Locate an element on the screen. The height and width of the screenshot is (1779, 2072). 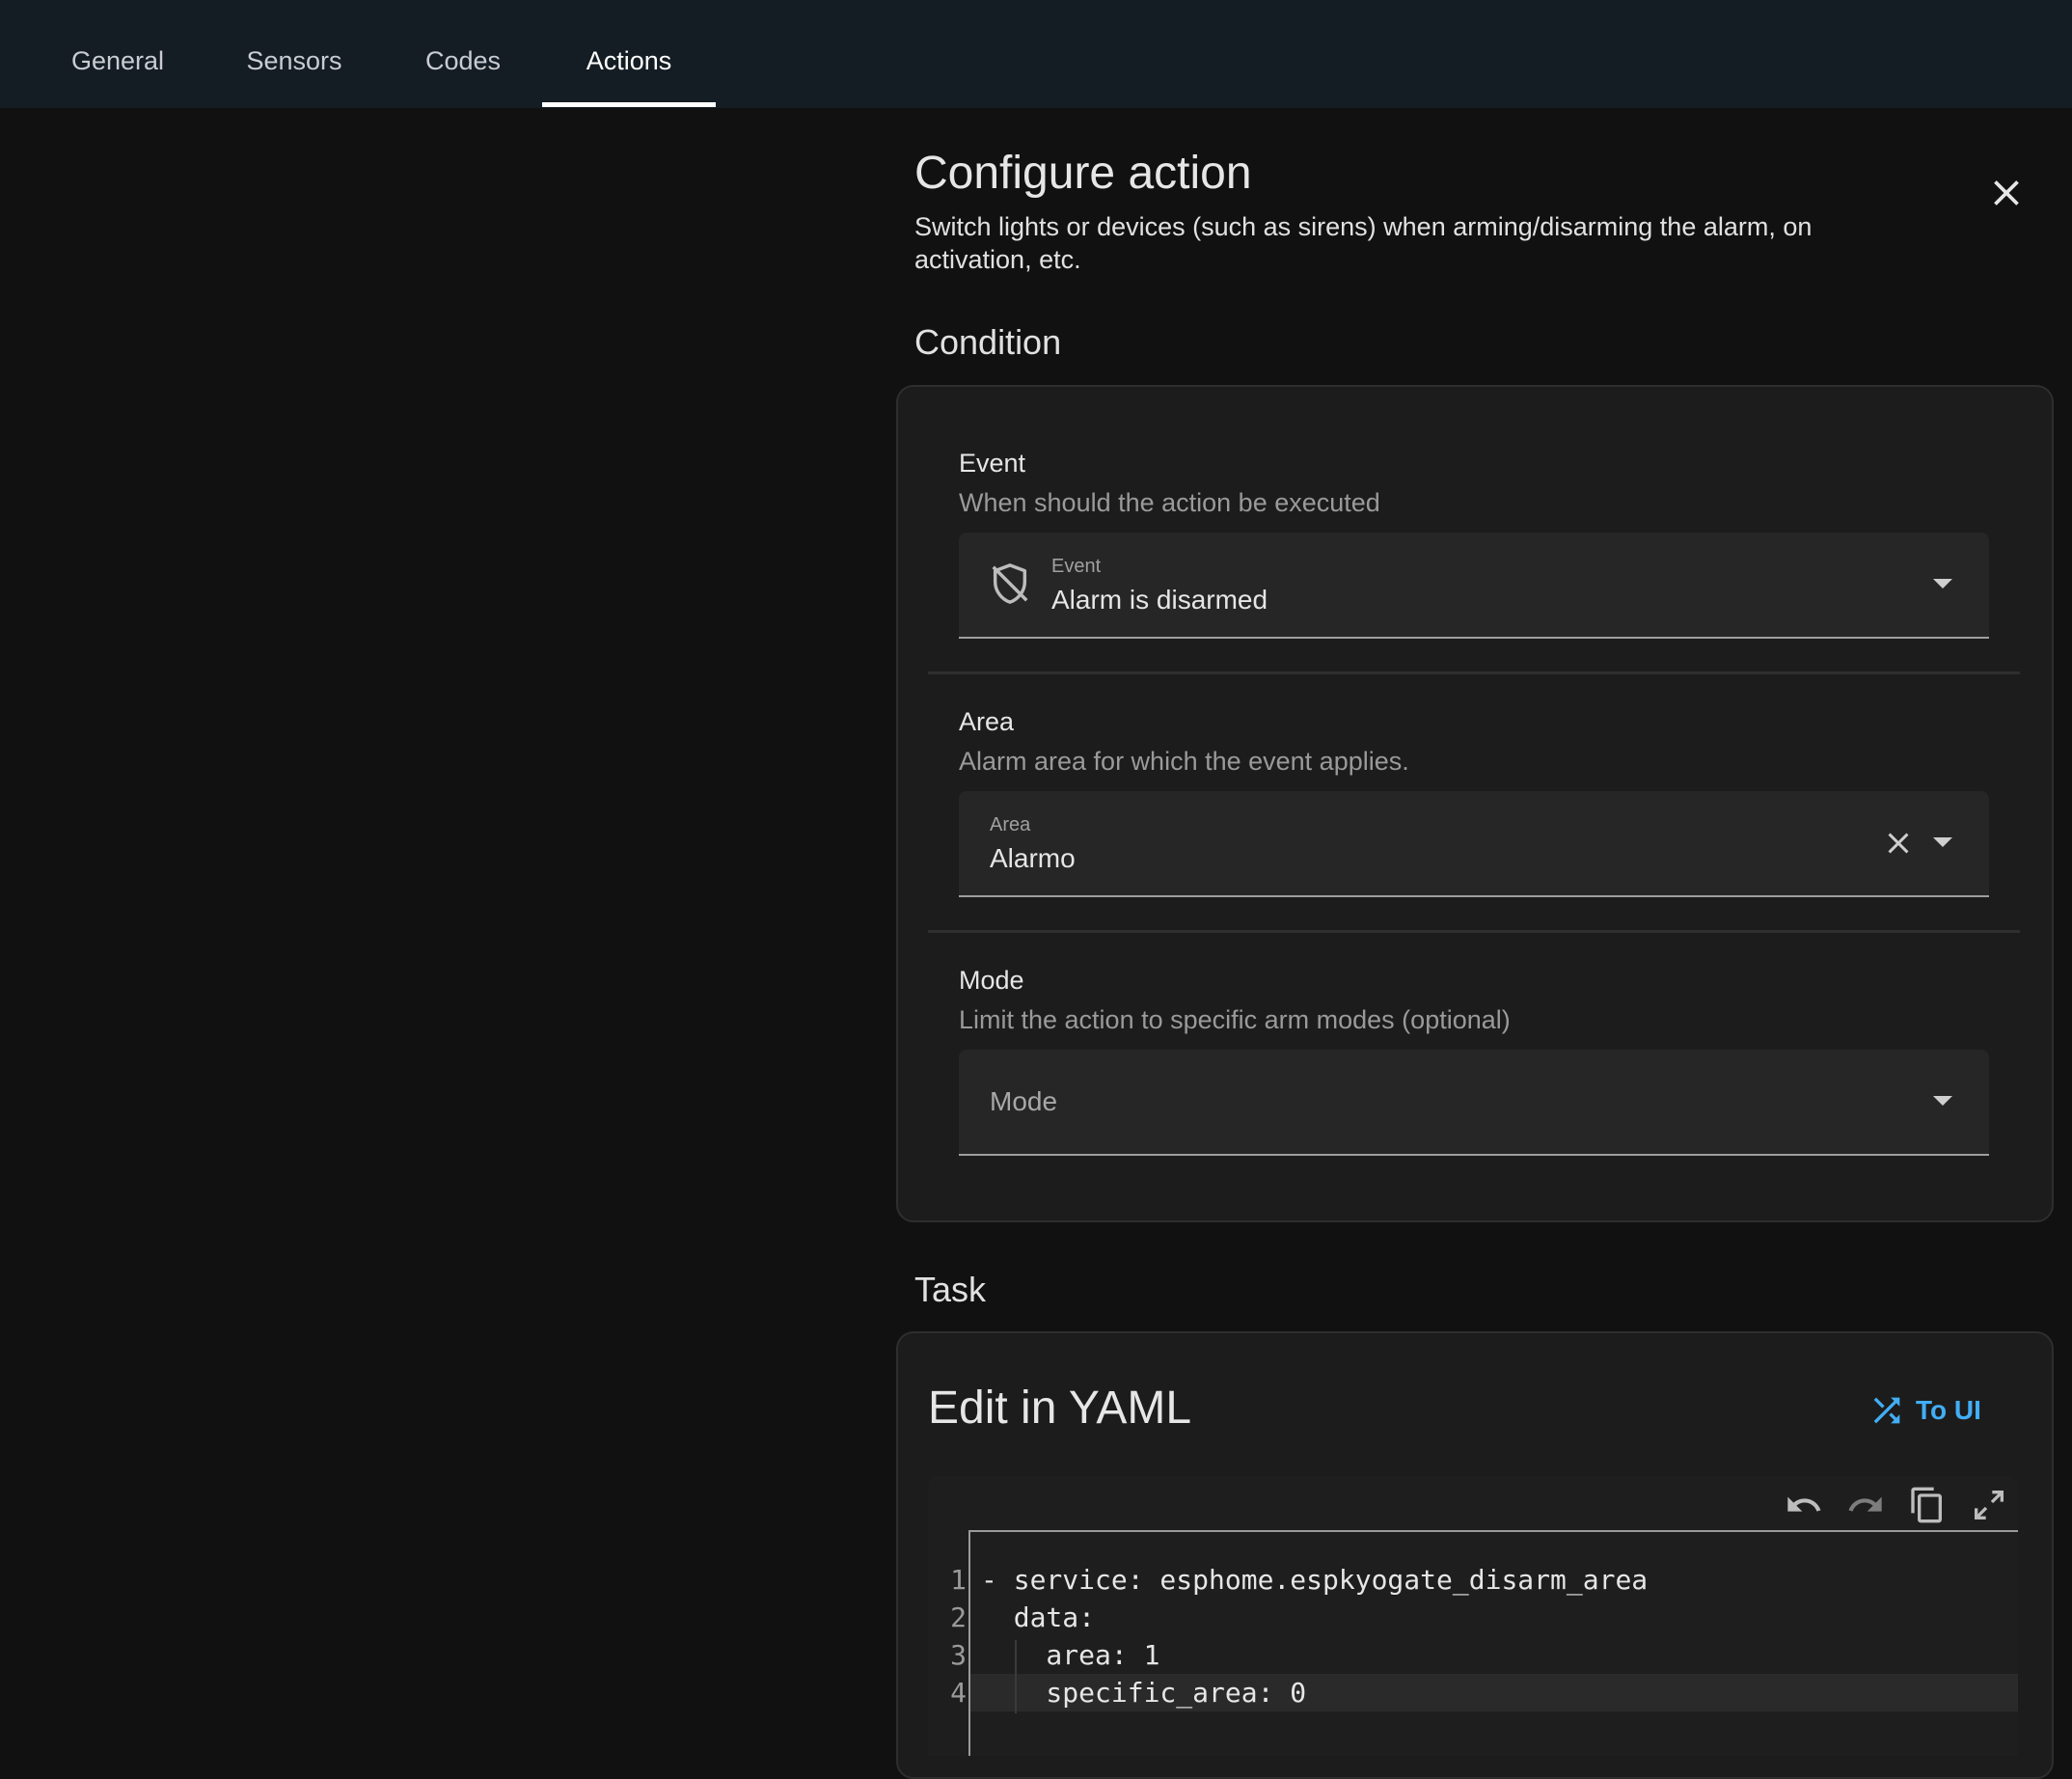
active-tab-indicator is located at coordinates (629, 104).